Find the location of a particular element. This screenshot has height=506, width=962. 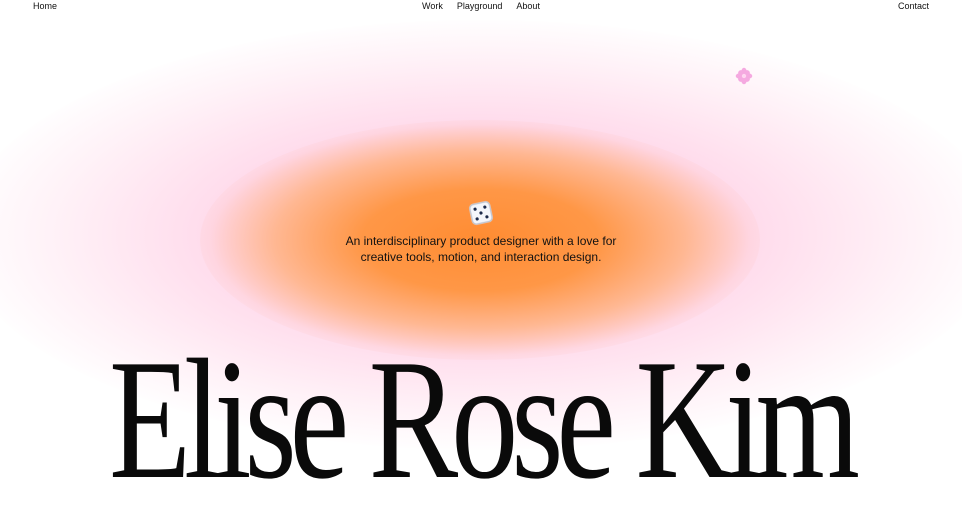

flower-icon is located at coordinates (744, 76).